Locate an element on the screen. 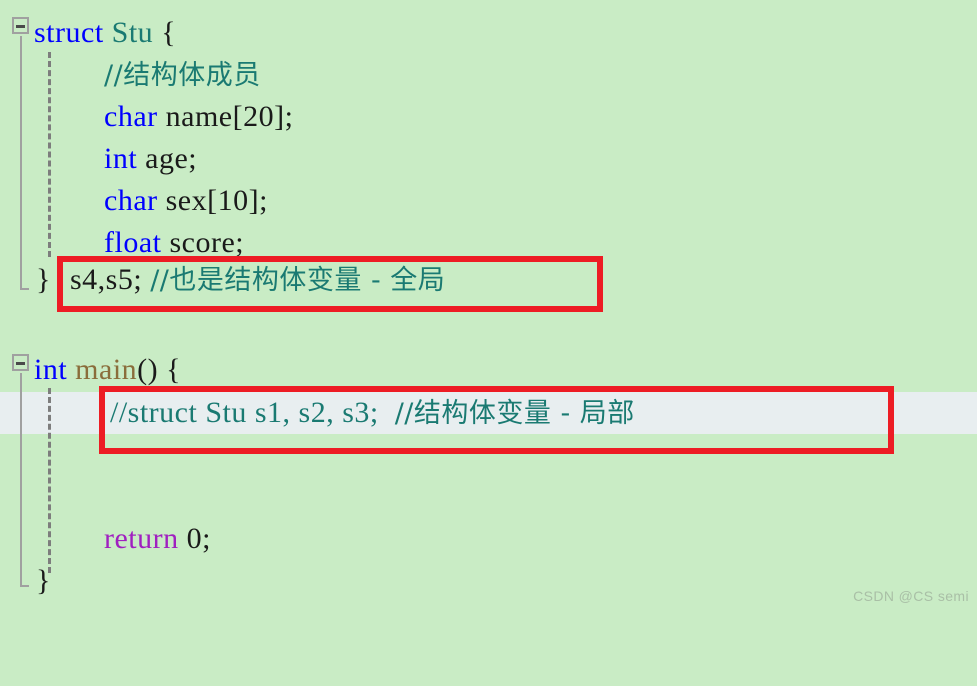 Image resolution: width=977 pixels, height=686 pixels. code-token: //结构体成员 is located at coordinates (182, 75).